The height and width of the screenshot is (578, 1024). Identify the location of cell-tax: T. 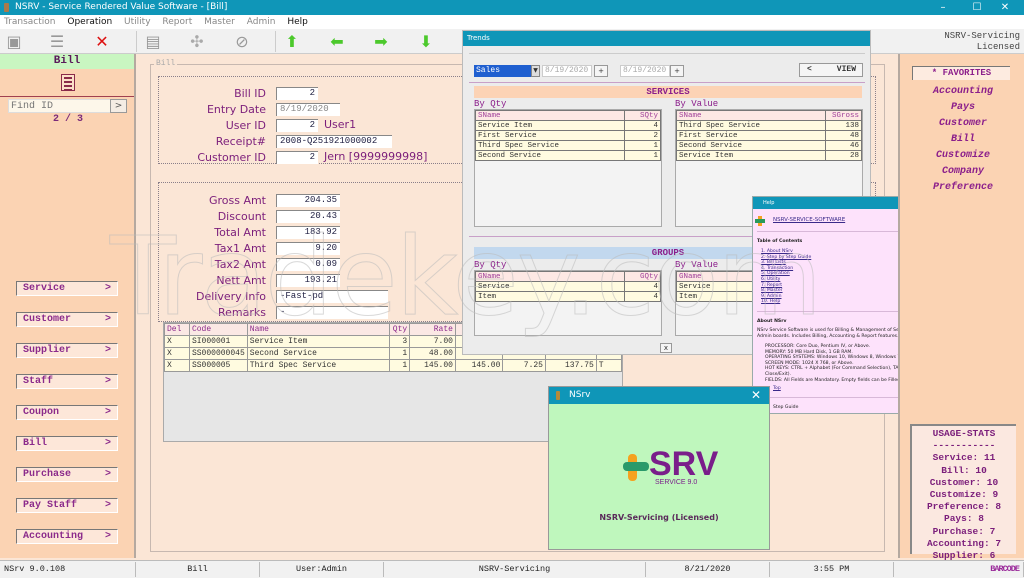
(609, 365).